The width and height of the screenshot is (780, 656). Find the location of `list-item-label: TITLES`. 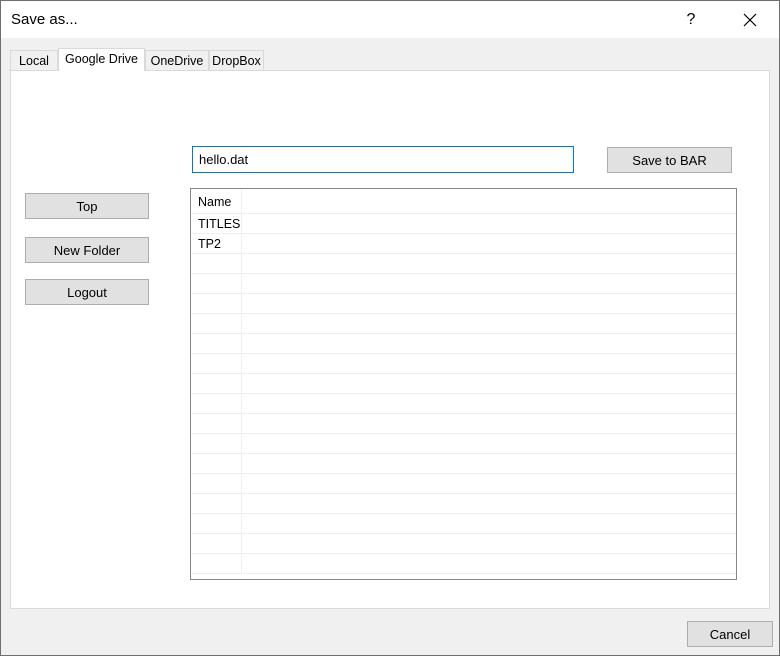

list-item-label: TITLES is located at coordinates (219, 224).